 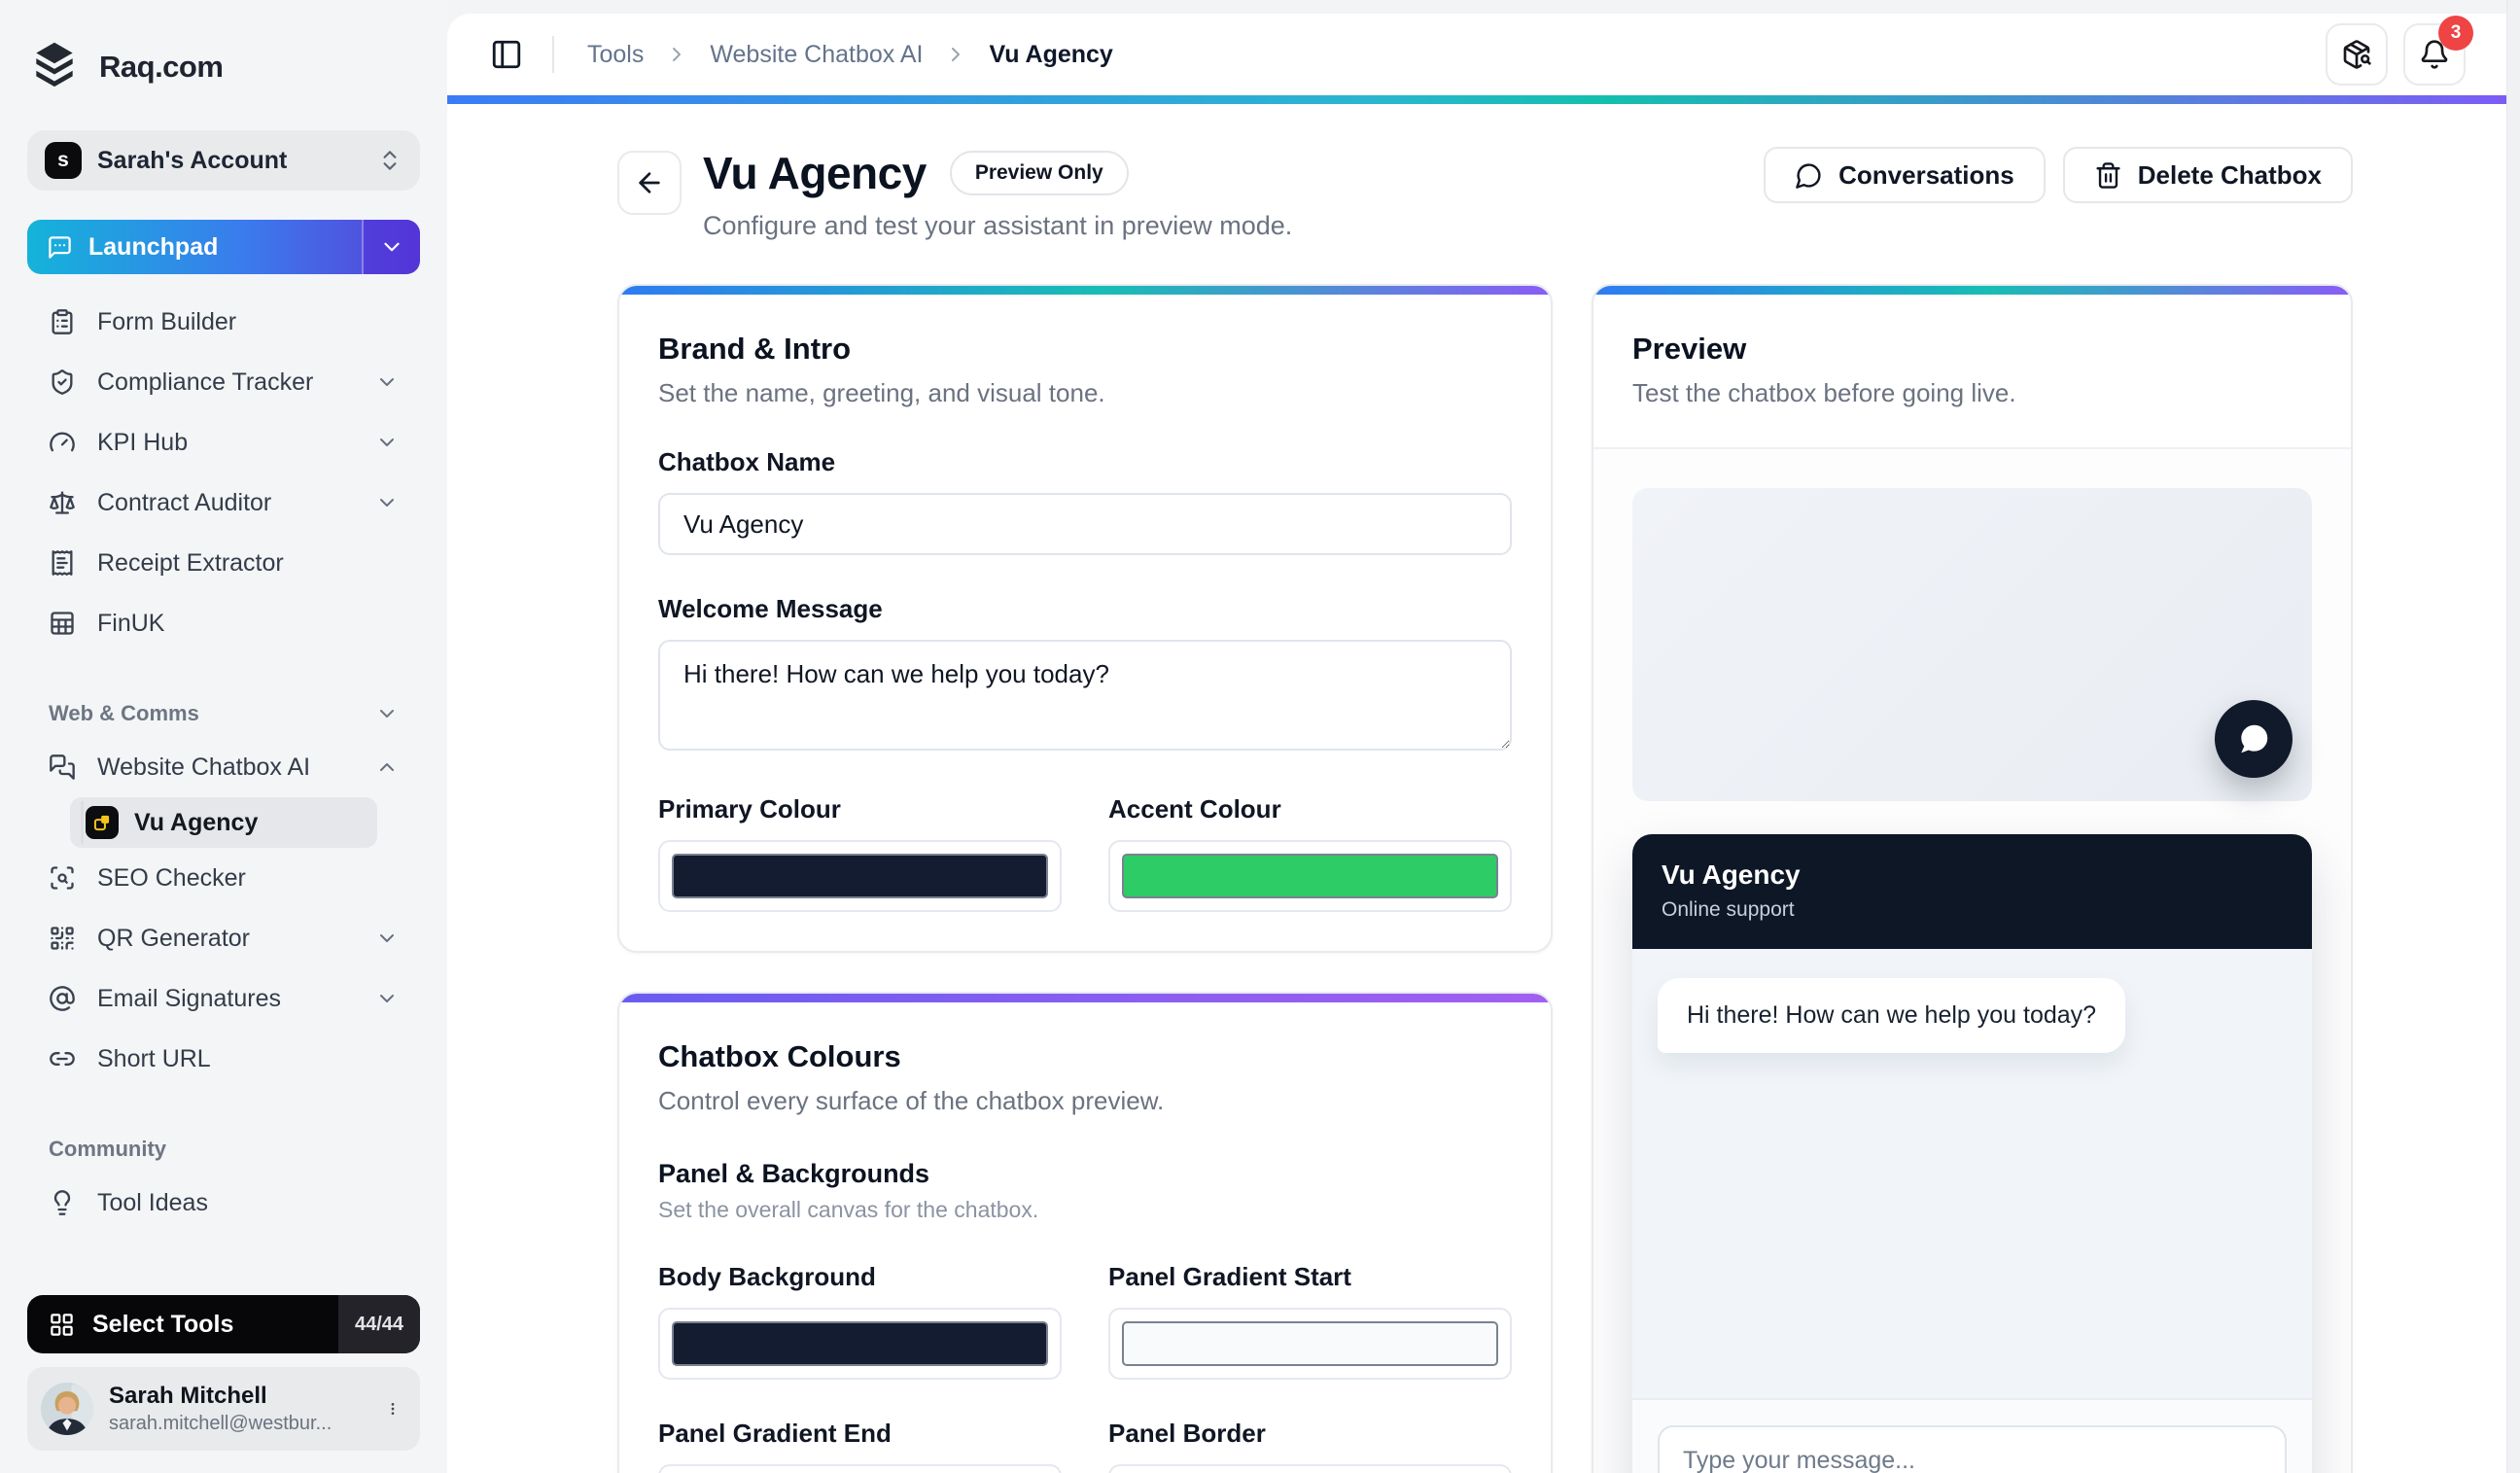 I want to click on clipboard-list-icon, so click(x=62, y=321).